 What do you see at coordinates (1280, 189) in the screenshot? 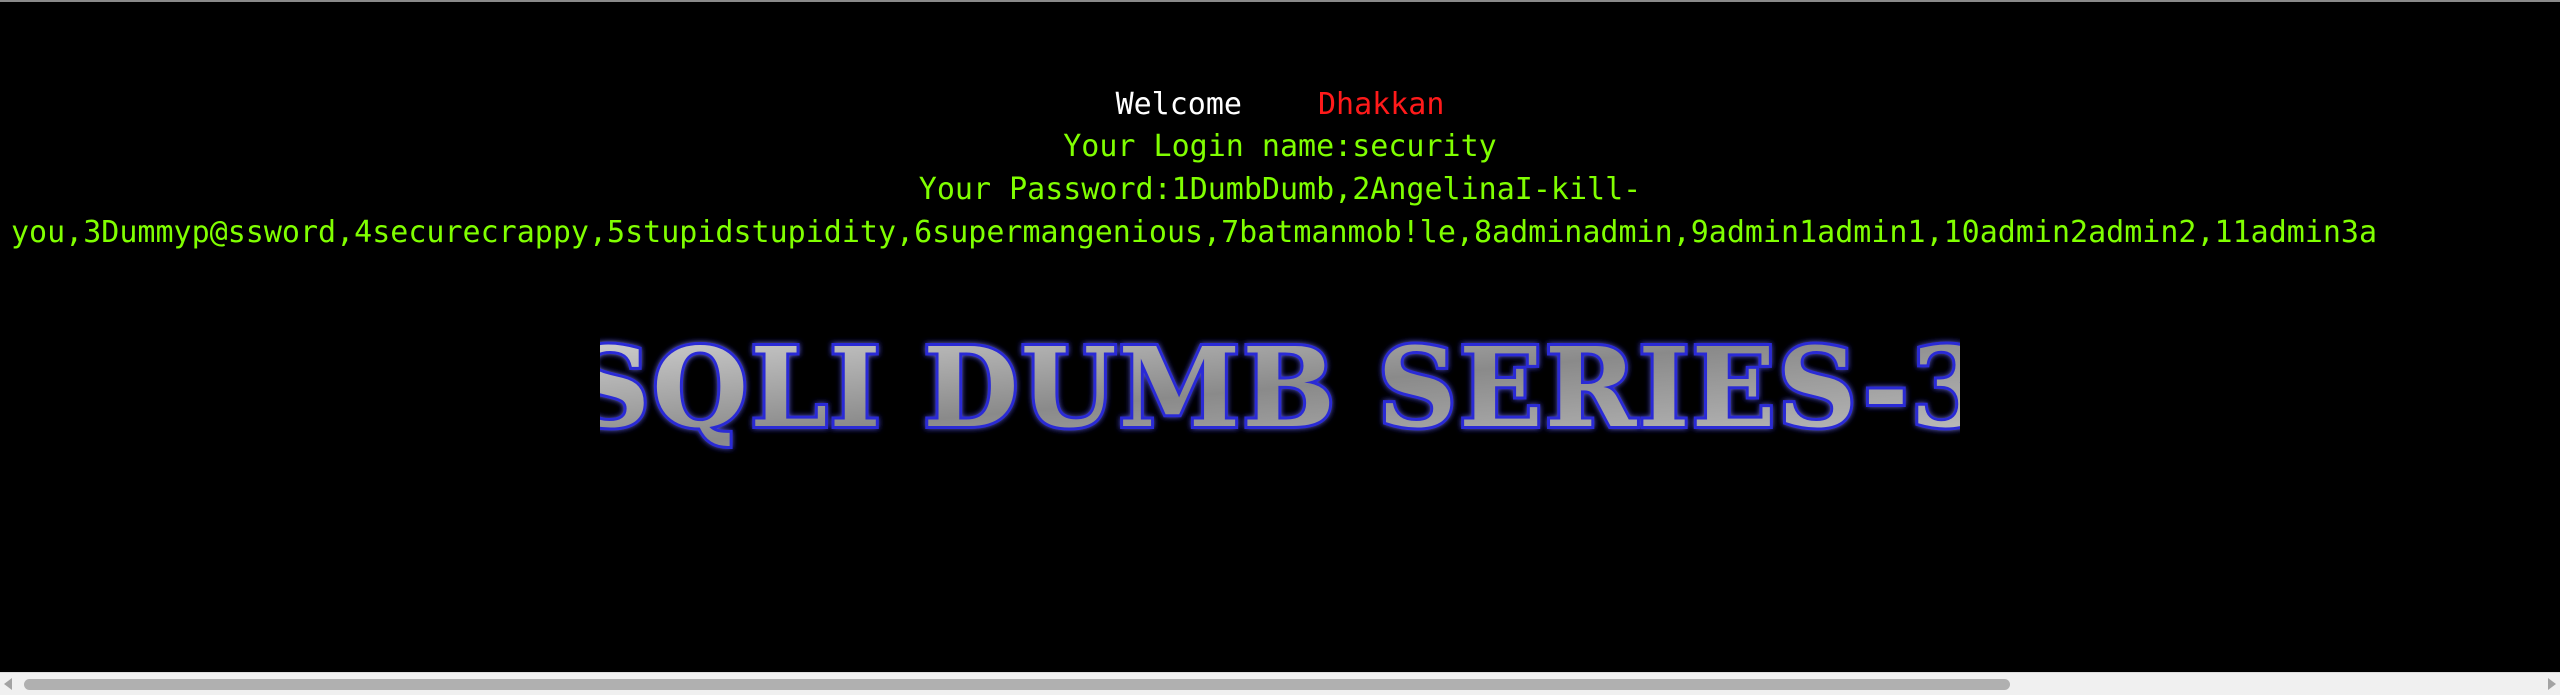
I see `password-text-line-1: Your Password:1DumbDumb,2AngelinaI-kill-` at bounding box center [1280, 189].